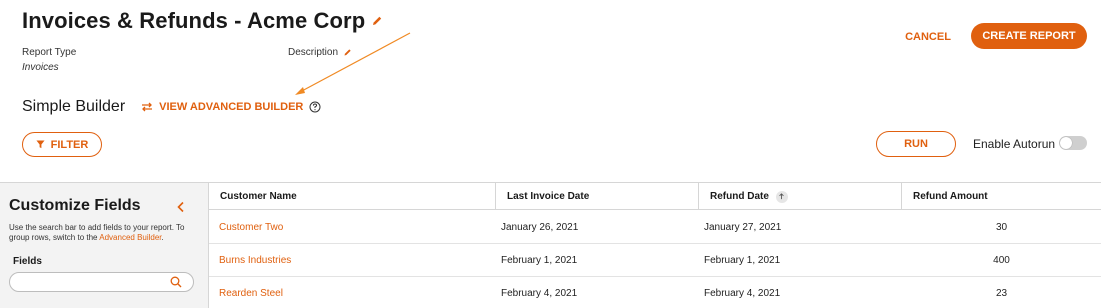  I want to click on customize-fields-title: Customize Fields, so click(75, 205).